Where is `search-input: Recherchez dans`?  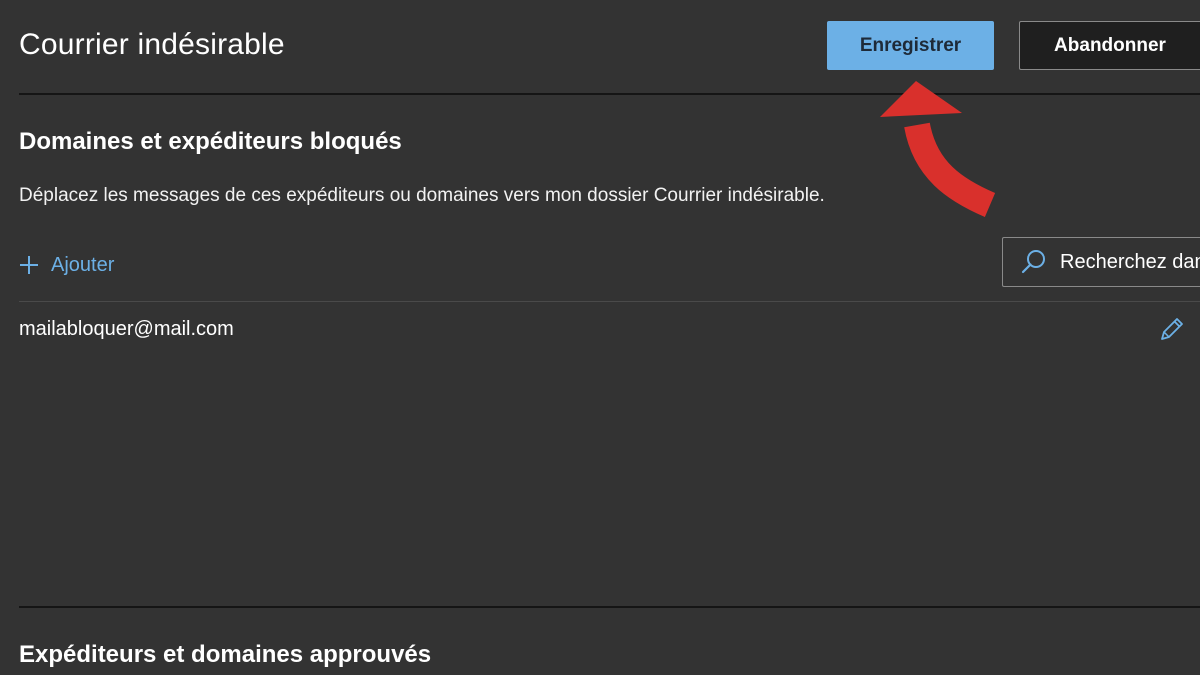
search-input: Recherchez dans is located at coordinates (1101, 262).